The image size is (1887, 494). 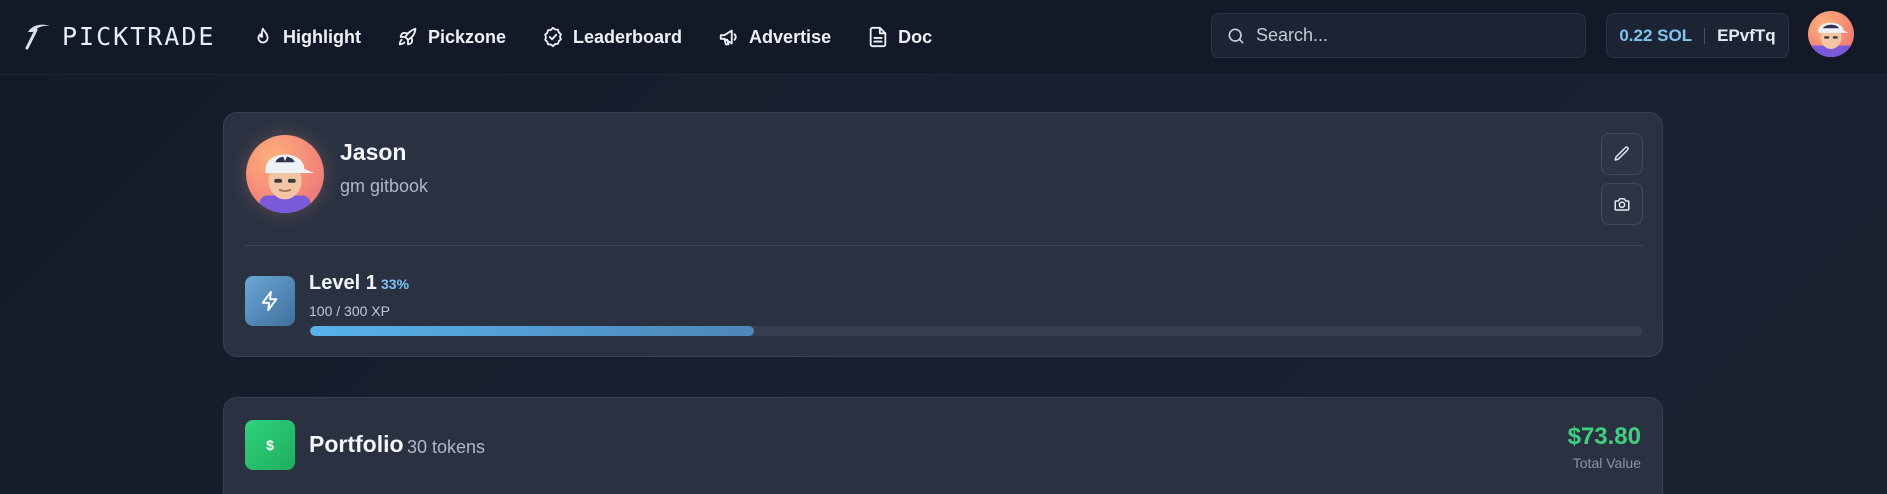 What do you see at coordinates (270, 445) in the screenshot?
I see `dollar-icon: $` at bounding box center [270, 445].